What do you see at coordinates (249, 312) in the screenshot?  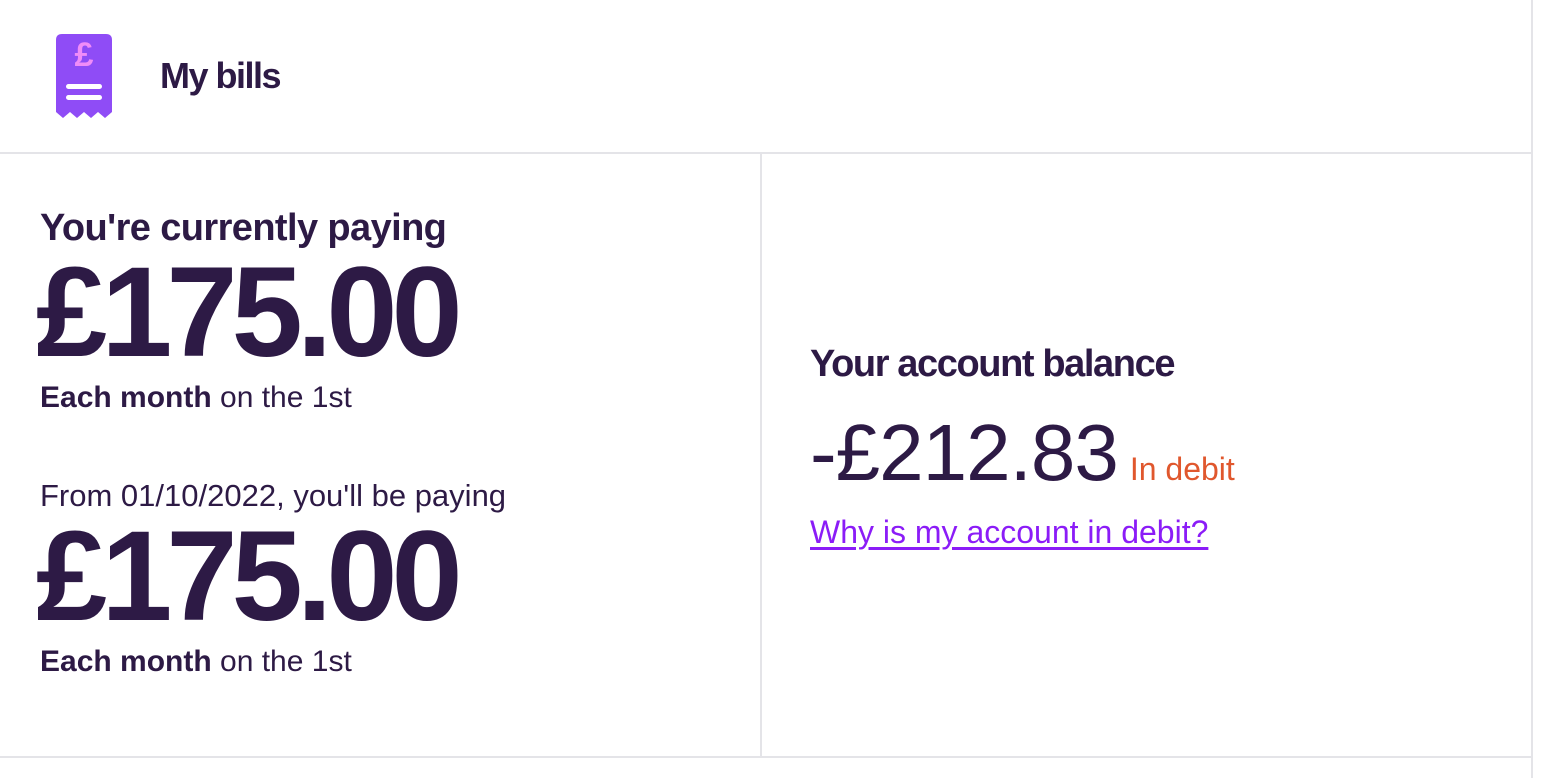 I see `current-payment-amount: £175.00` at bounding box center [249, 312].